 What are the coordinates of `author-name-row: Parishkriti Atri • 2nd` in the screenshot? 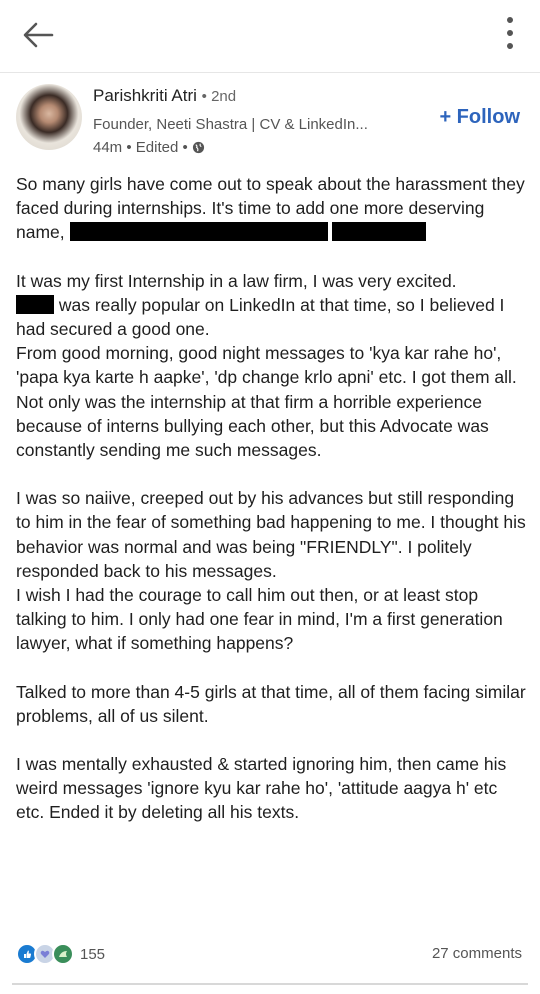 It's located at (164, 96).